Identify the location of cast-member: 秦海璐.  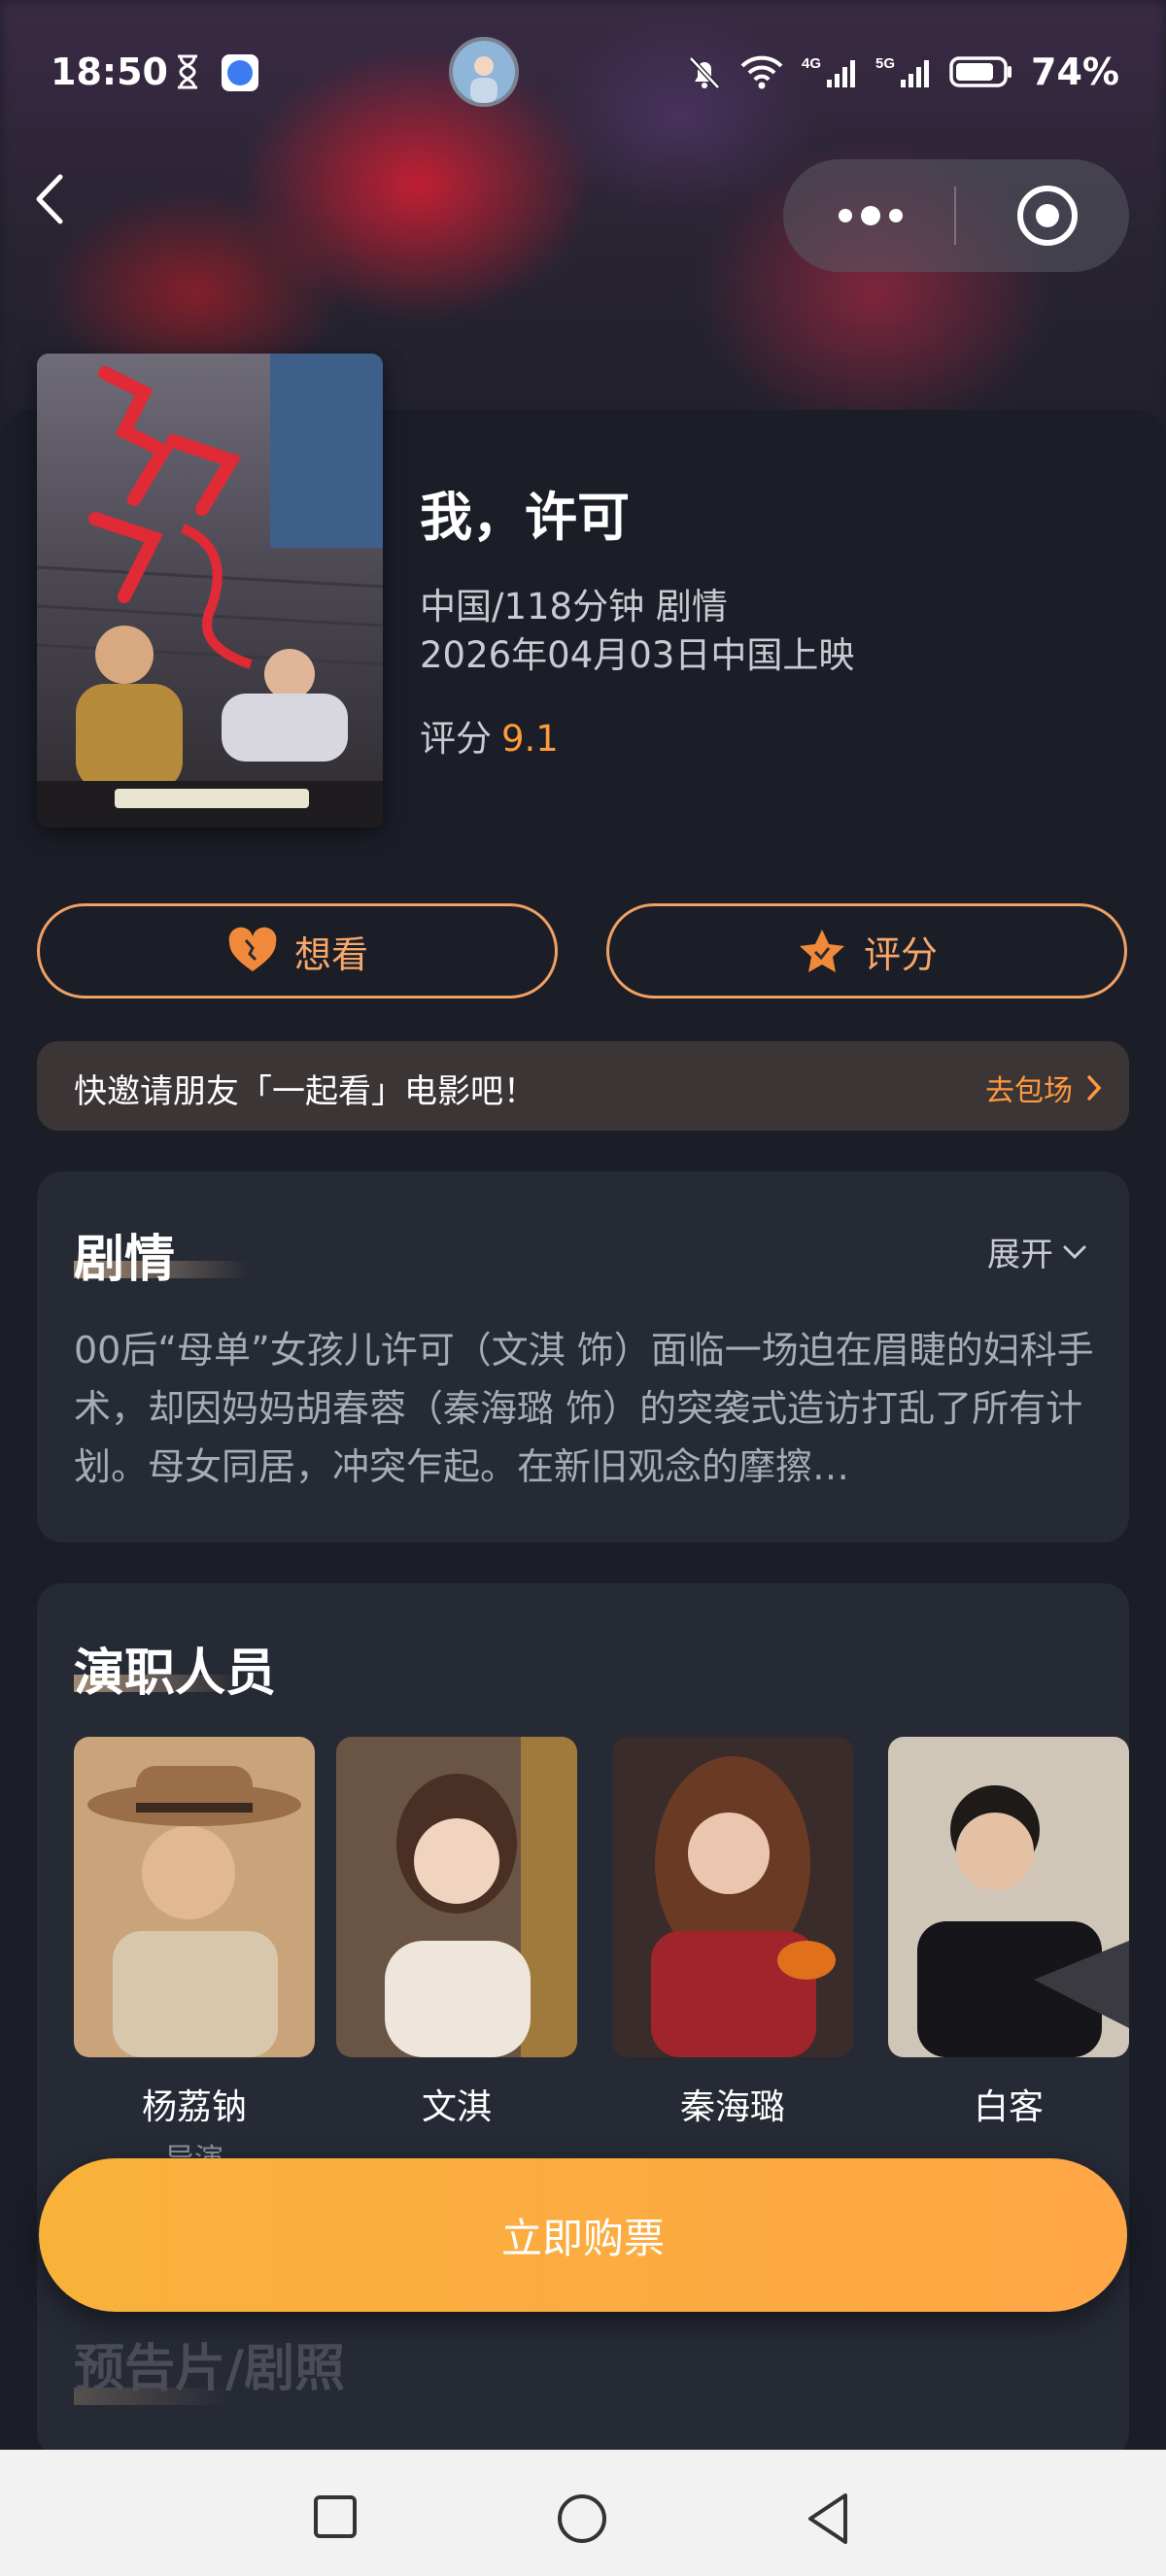
(732, 1936).